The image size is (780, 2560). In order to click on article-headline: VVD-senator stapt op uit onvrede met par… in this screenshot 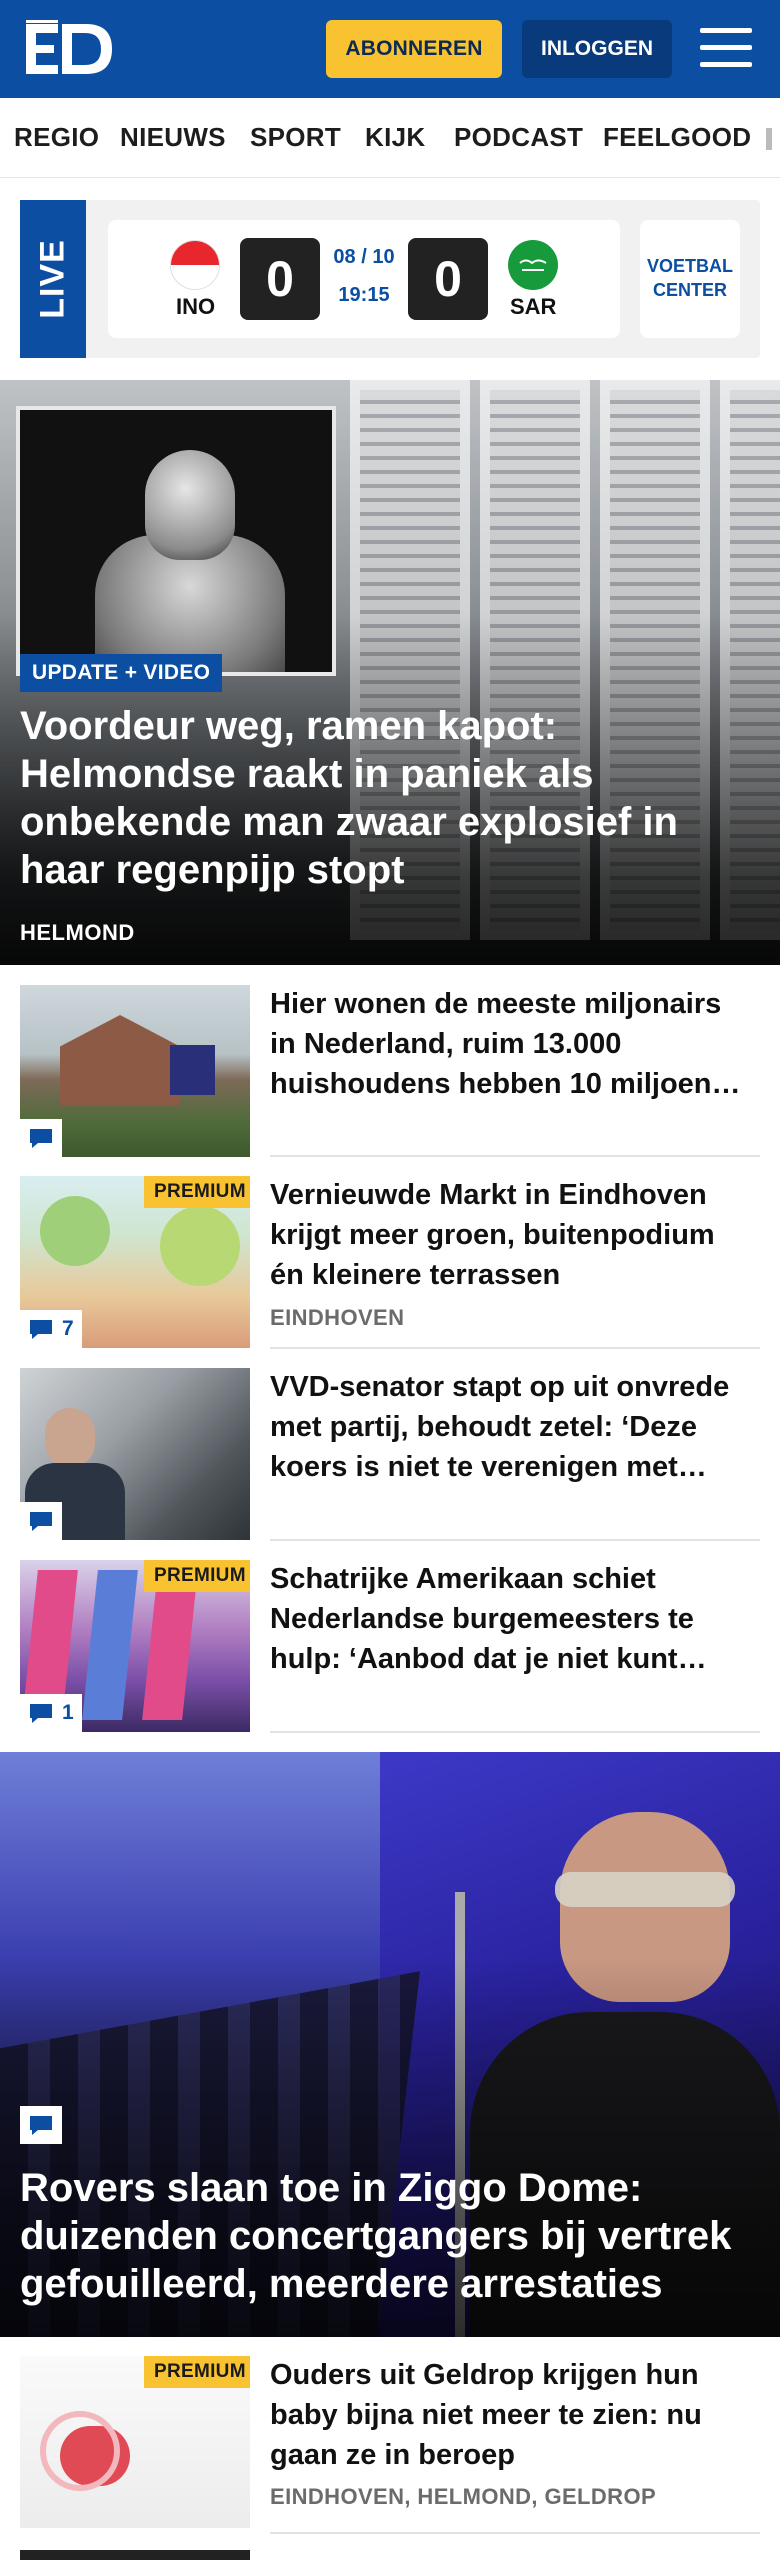, I will do `click(510, 1427)`.